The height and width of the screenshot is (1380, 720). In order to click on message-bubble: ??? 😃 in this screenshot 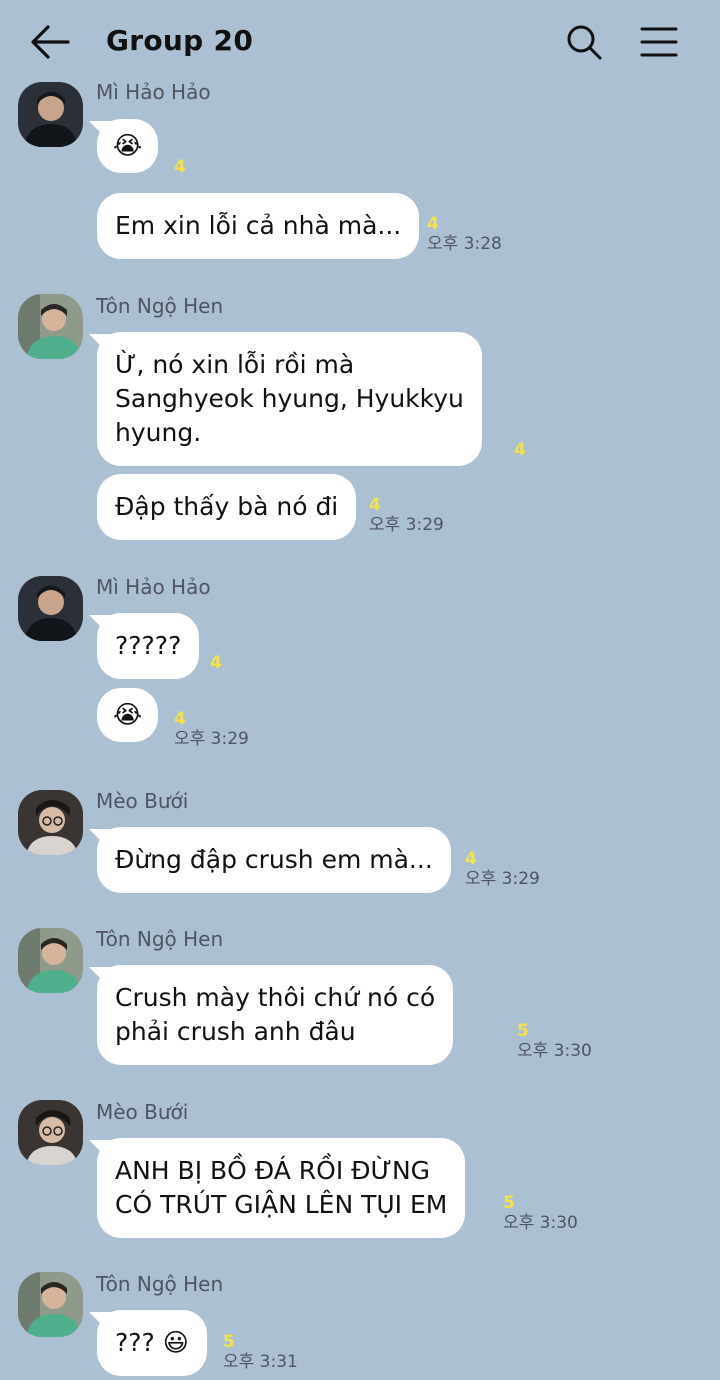, I will do `click(152, 1343)`.